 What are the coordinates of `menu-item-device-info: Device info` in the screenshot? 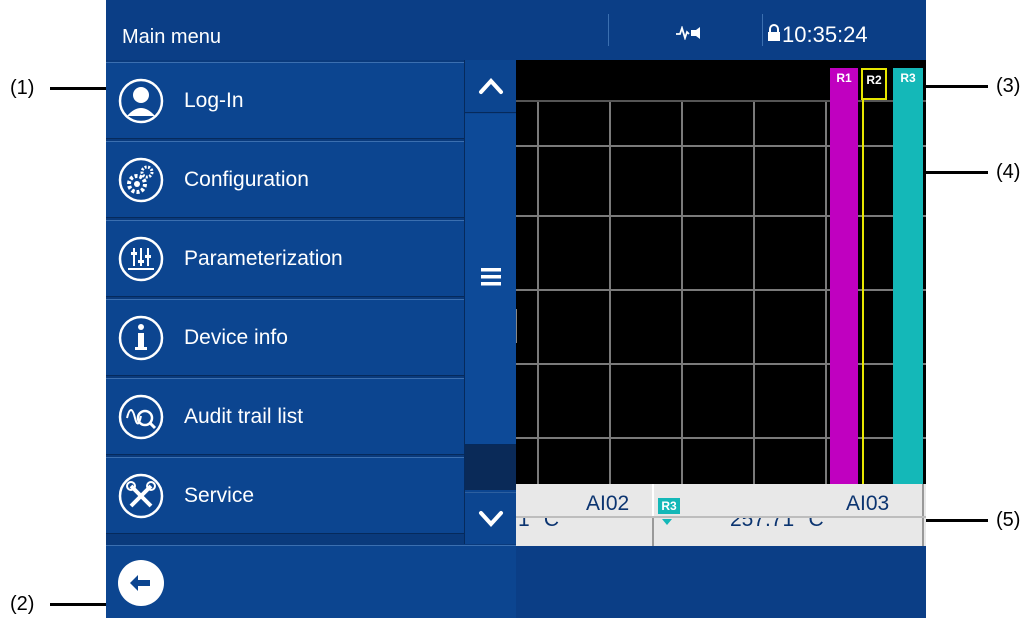 It's located at (285, 337).